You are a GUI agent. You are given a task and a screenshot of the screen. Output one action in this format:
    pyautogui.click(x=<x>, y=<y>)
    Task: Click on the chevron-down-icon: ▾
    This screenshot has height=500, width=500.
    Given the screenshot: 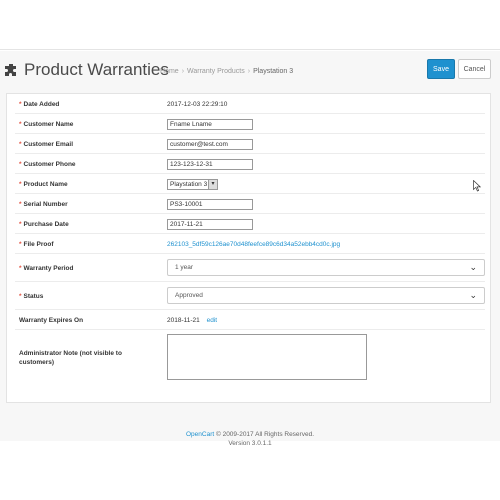 What is the action you would take?
    pyautogui.click(x=212, y=184)
    